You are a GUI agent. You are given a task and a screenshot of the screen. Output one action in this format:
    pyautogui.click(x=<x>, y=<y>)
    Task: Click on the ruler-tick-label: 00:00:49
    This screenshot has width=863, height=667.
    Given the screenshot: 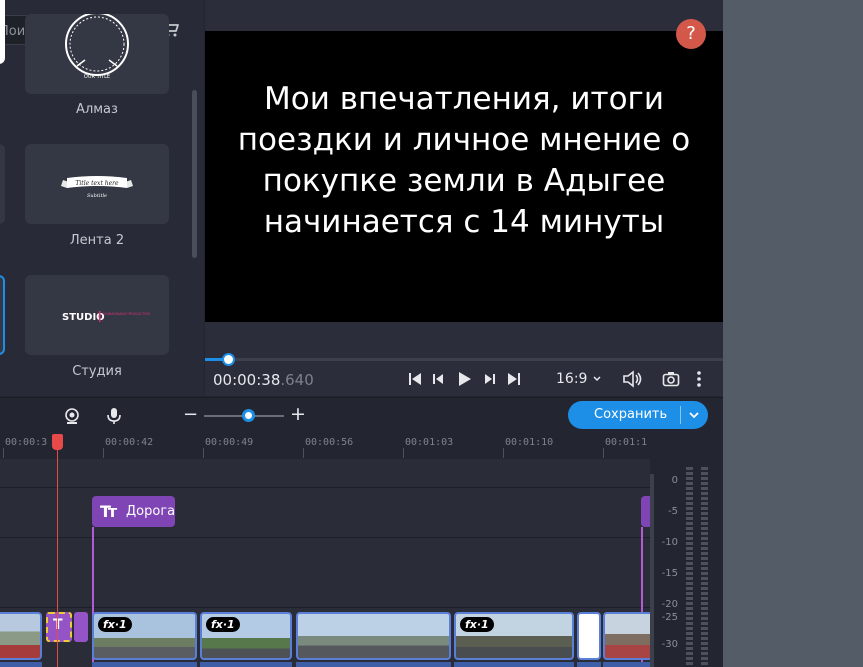 What is the action you would take?
    pyautogui.click(x=229, y=442)
    